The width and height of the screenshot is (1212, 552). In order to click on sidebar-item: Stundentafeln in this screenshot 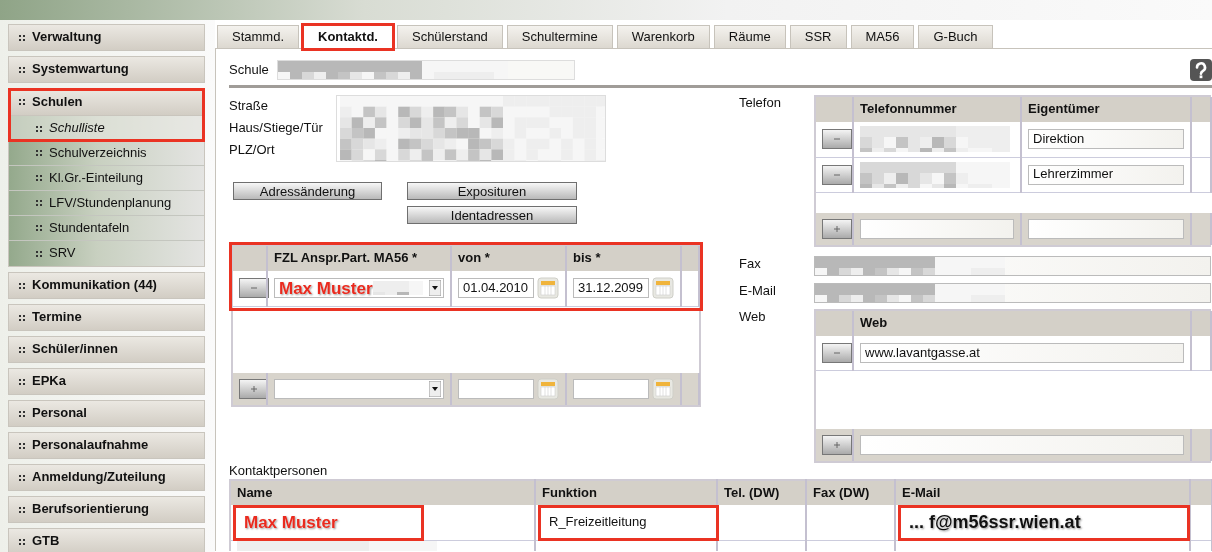, I will do `click(106, 228)`.